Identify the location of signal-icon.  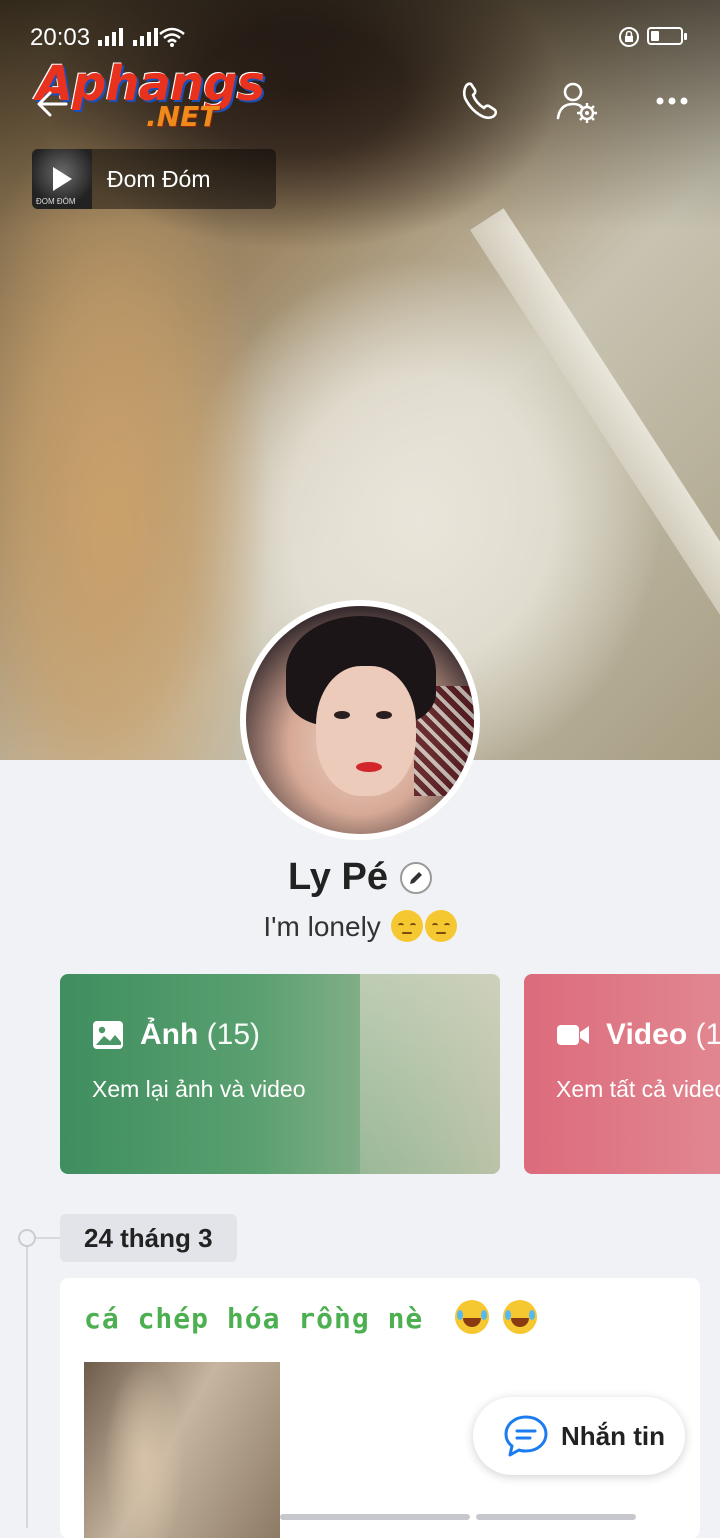
(128, 37).